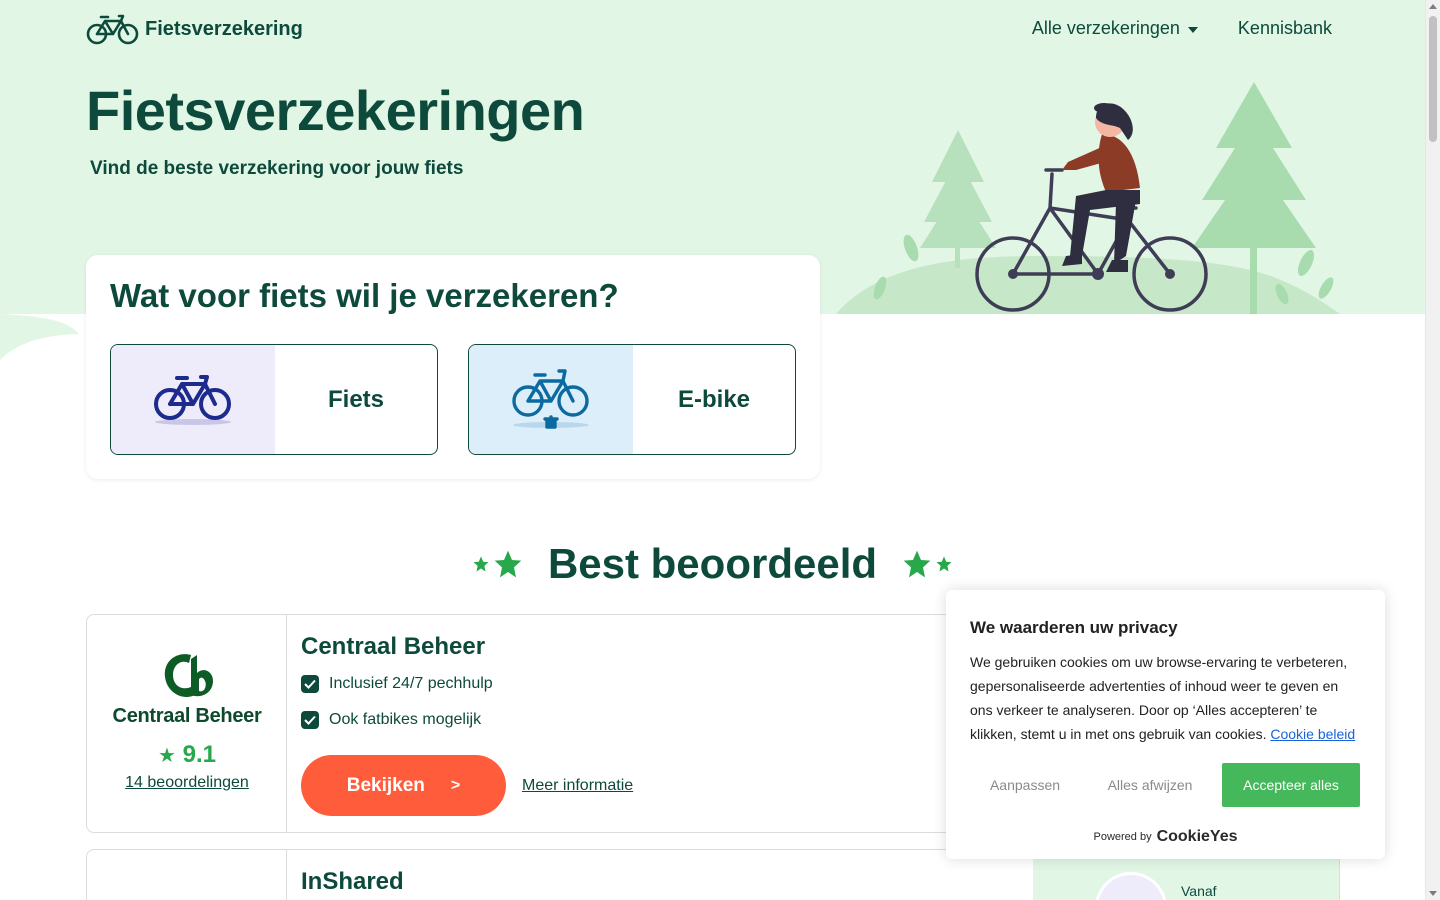  Describe the element at coordinates (187, 875) in the screenshot. I see `insurer-logo-panel` at that location.